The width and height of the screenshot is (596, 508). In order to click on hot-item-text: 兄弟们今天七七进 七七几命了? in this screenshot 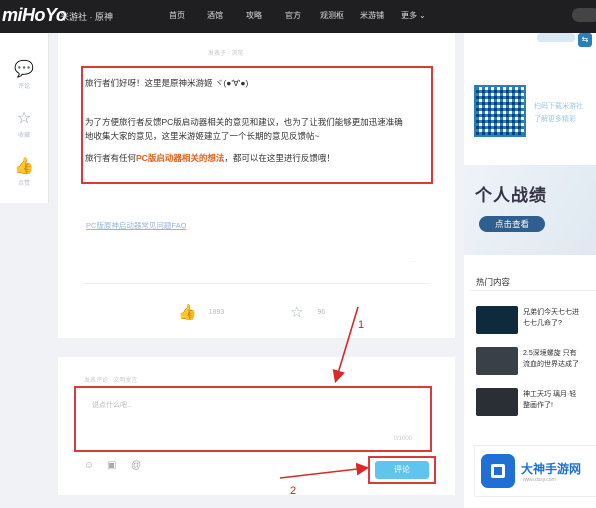, I will do `click(551, 318)`.